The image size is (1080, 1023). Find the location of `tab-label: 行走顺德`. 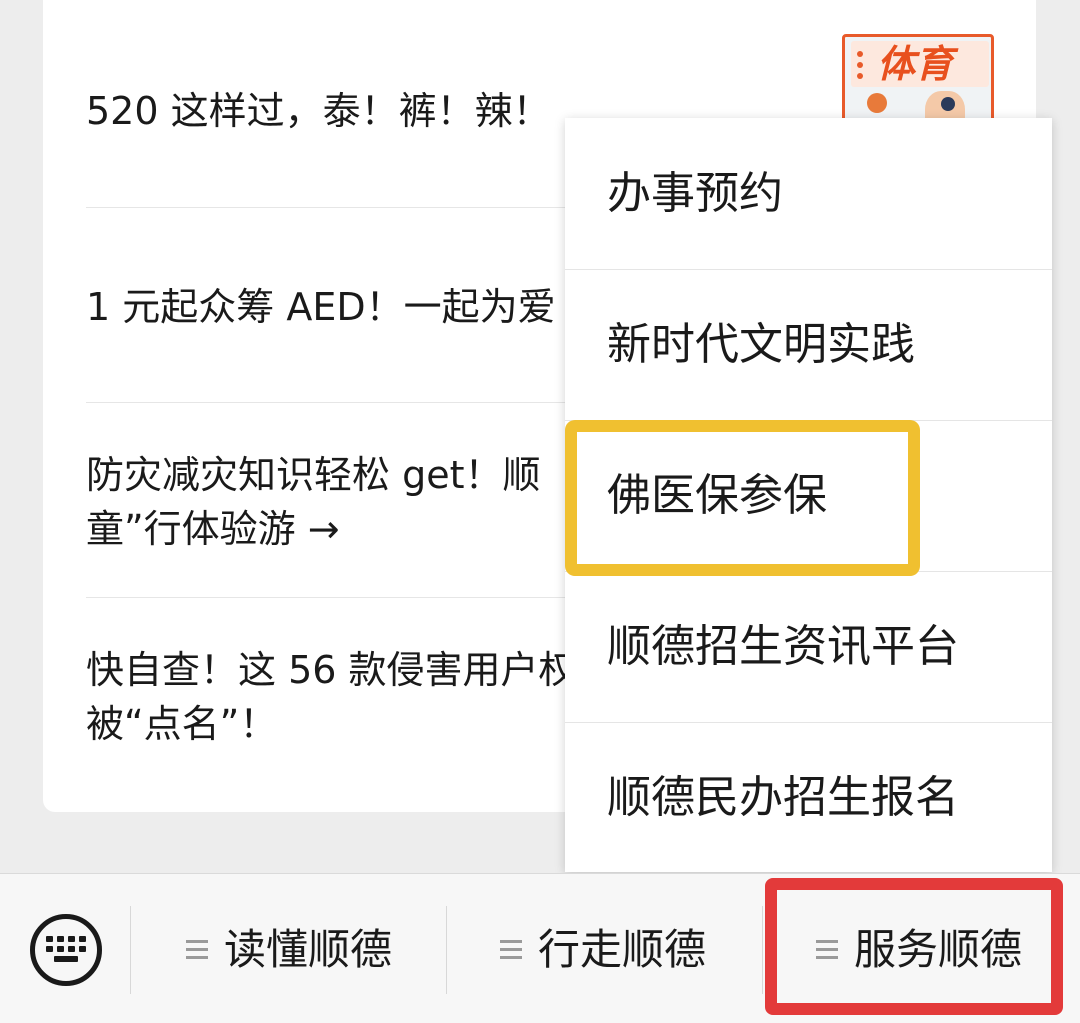

tab-label: 行走顺德 is located at coordinates (622, 949).